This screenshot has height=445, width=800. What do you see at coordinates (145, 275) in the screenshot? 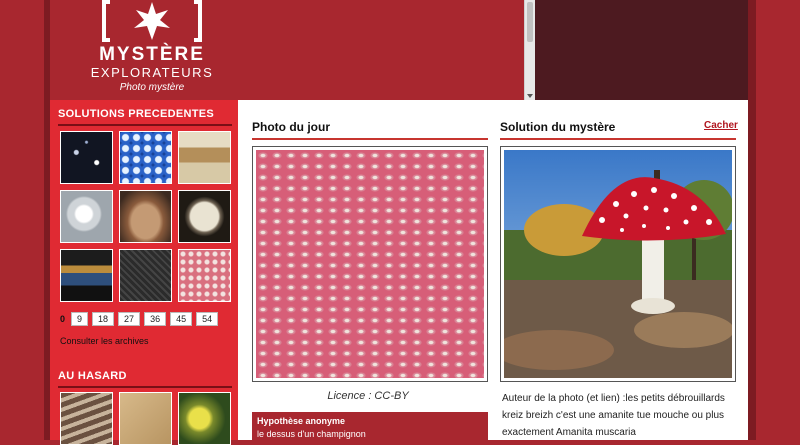
I see `thumbnail-dark-texture` at bounding box center [145, 275].